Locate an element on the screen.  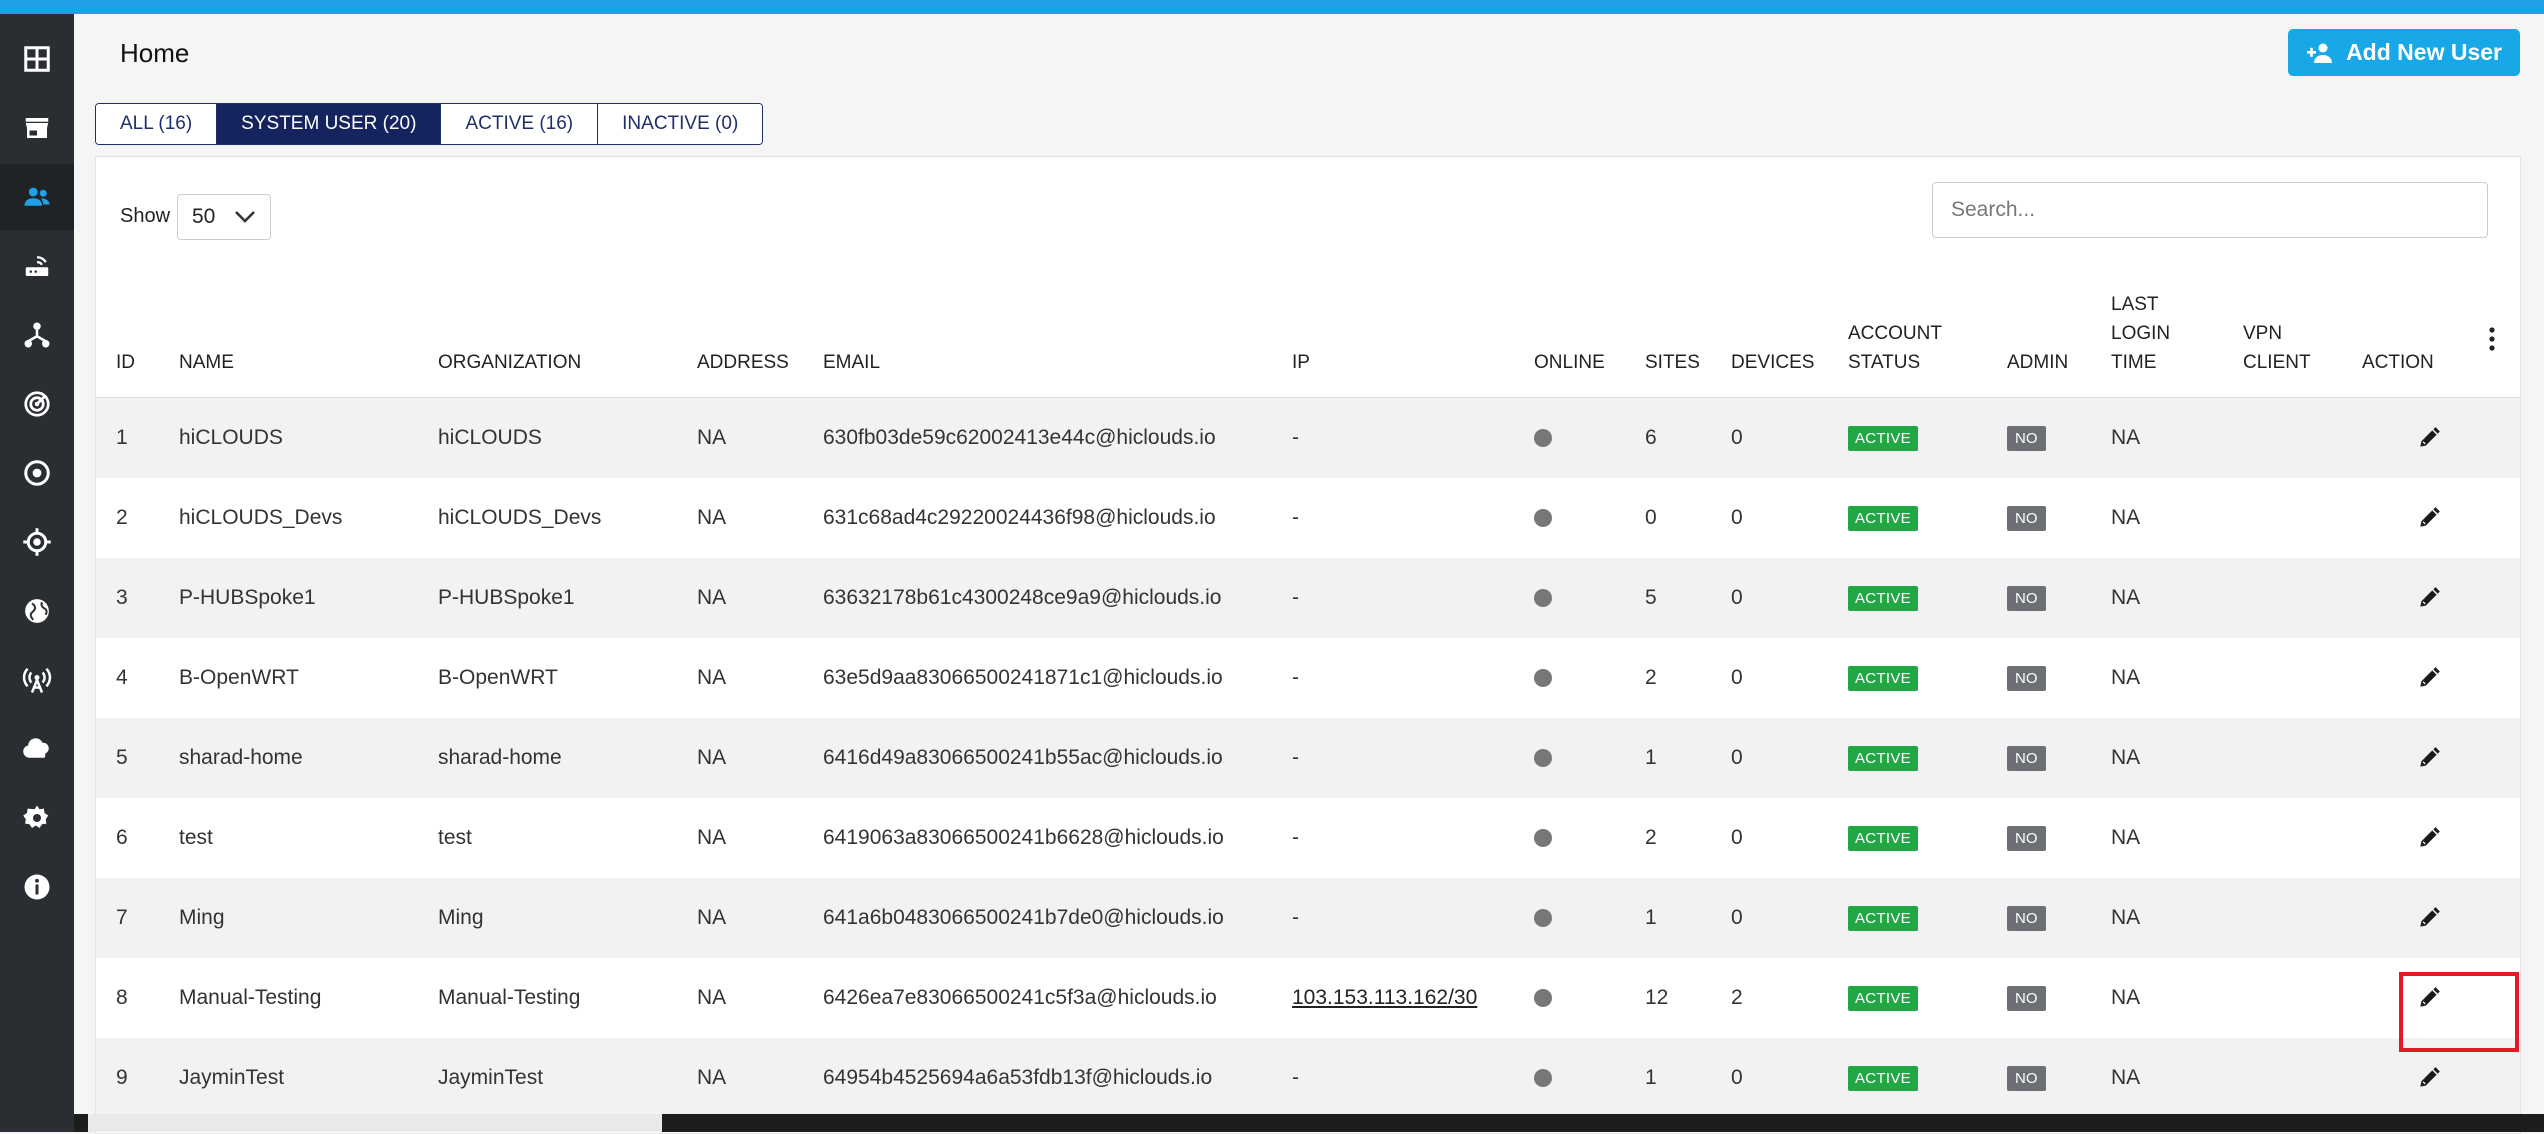
sidebar-item-router is located at coordinates (37, 266).